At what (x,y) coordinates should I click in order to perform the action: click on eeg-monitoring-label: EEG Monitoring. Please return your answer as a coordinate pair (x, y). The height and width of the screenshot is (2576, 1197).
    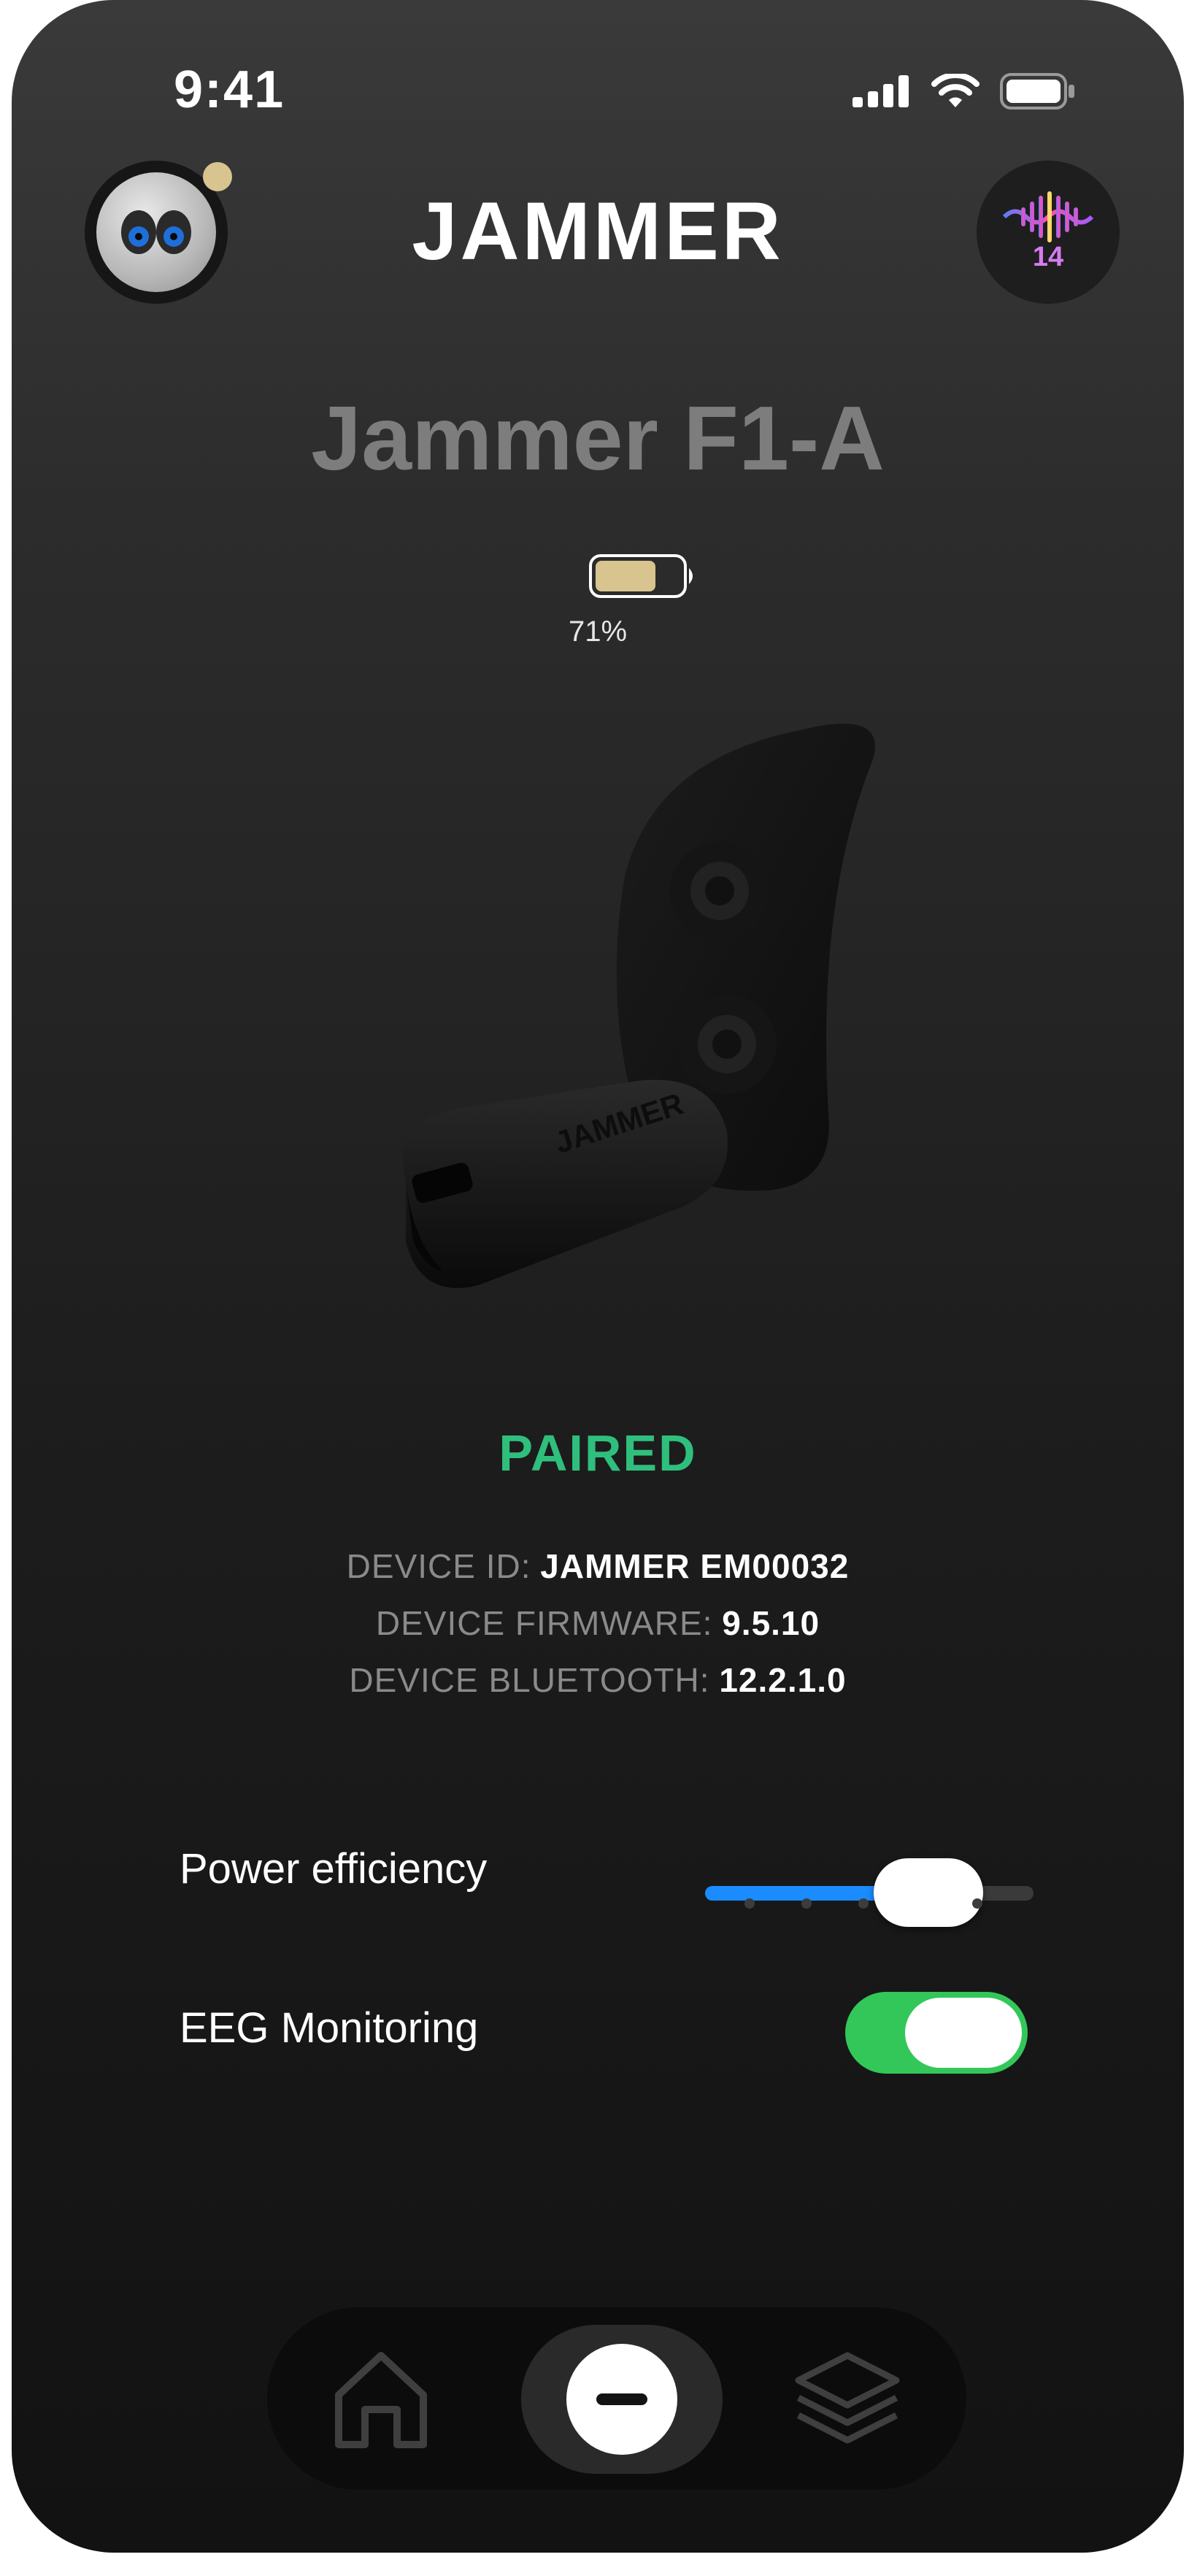
    Looking at the image, I should click on (329, 2028).